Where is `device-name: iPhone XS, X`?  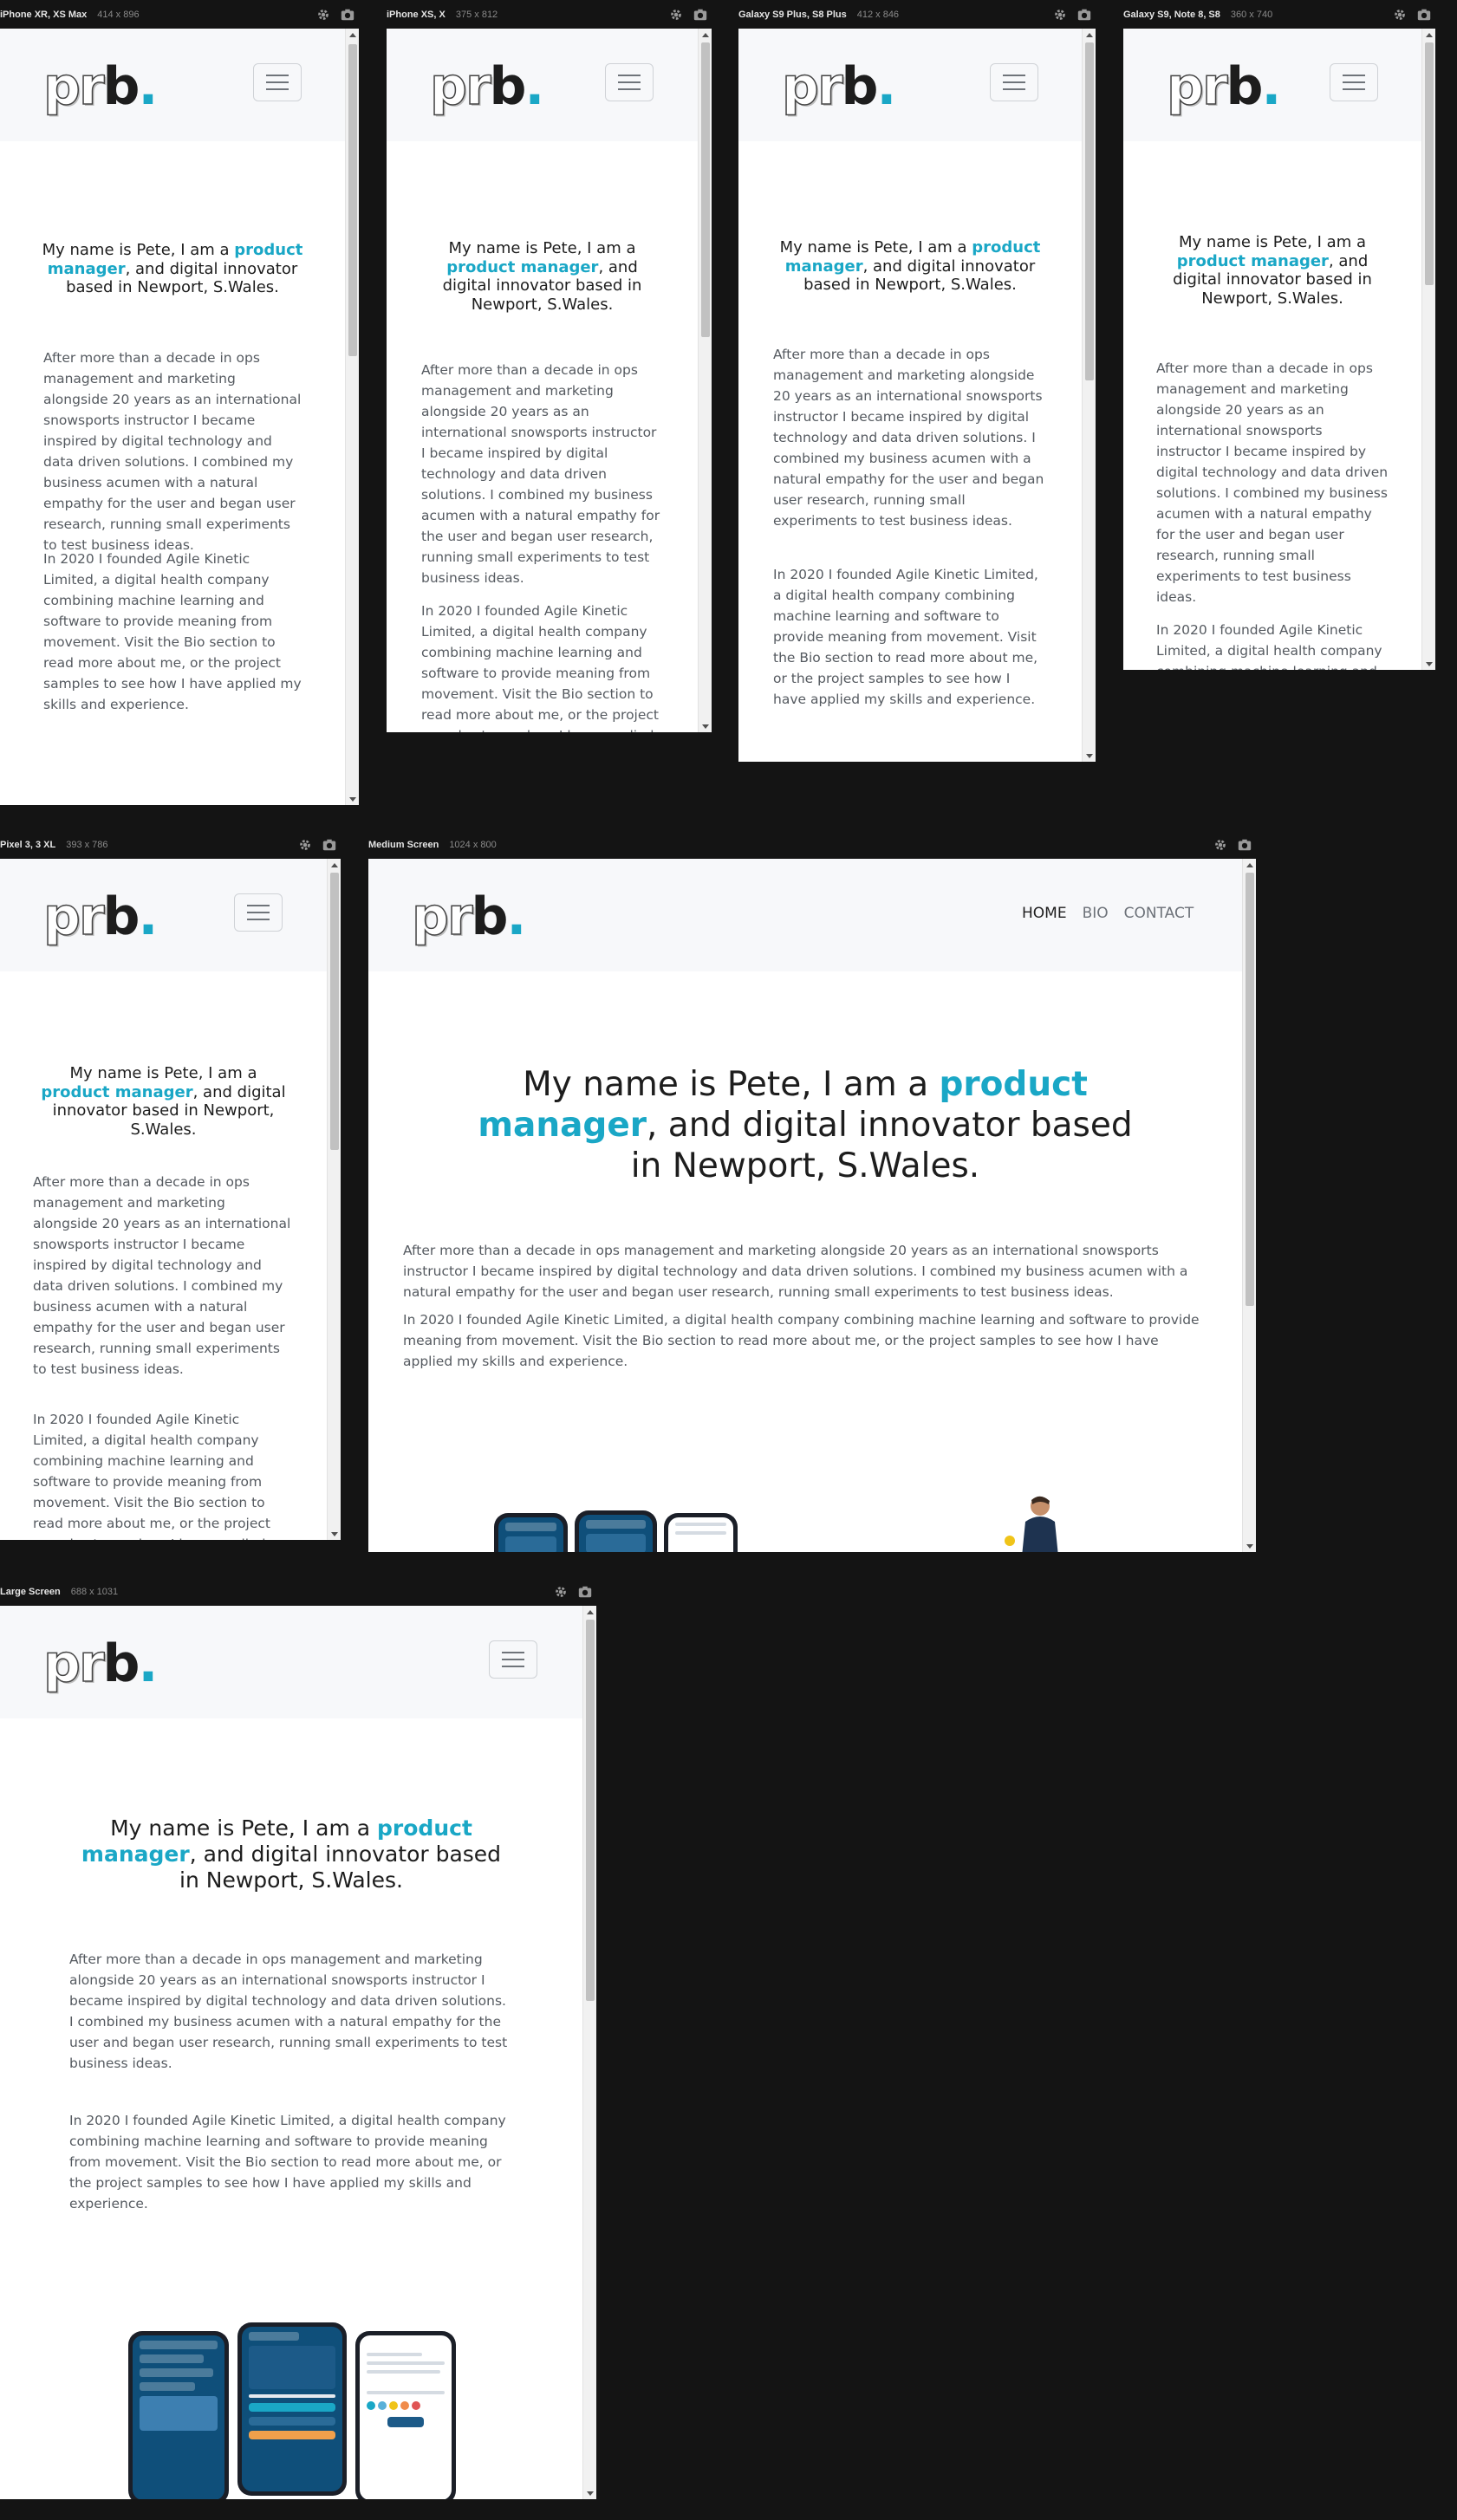 device-name: iPhone XS, X is located at coordinates (417, 14).